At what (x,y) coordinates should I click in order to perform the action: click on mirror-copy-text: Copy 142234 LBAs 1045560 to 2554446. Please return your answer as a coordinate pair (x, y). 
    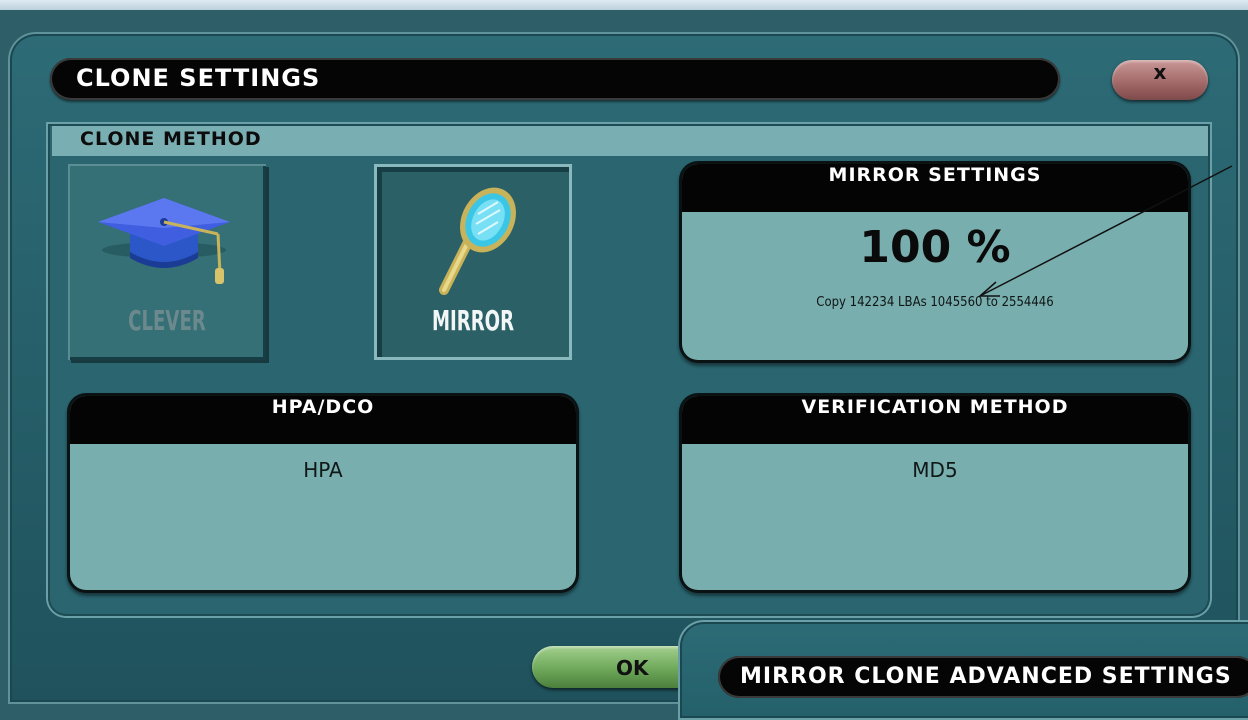
    Looking at the image, I should click on (935, 302).